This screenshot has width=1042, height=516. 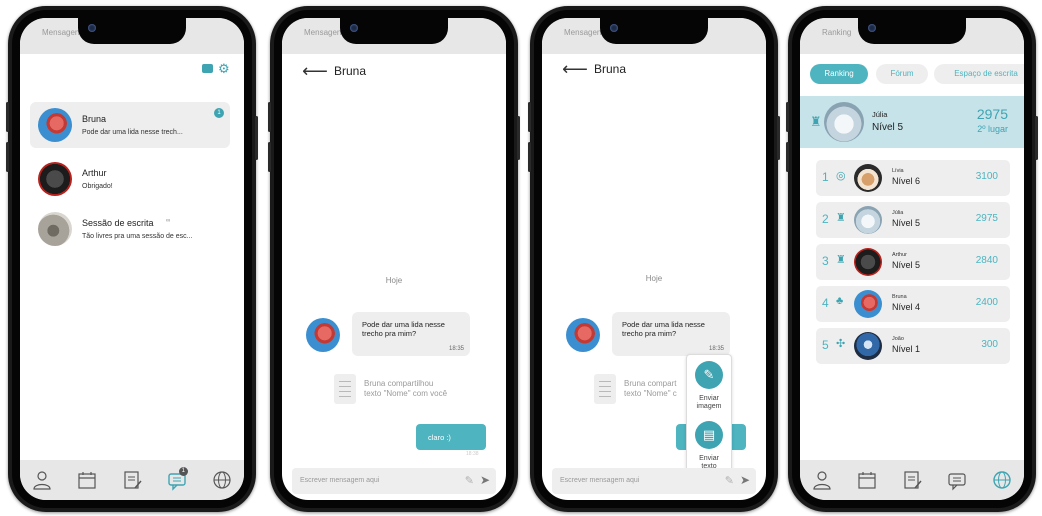 What do you see at coordinates (709, 417) in the screenshot?
I see `attach-menu: ✎ Enviar imagem ▤ Enviar texto` at bounding box center [709, 417].